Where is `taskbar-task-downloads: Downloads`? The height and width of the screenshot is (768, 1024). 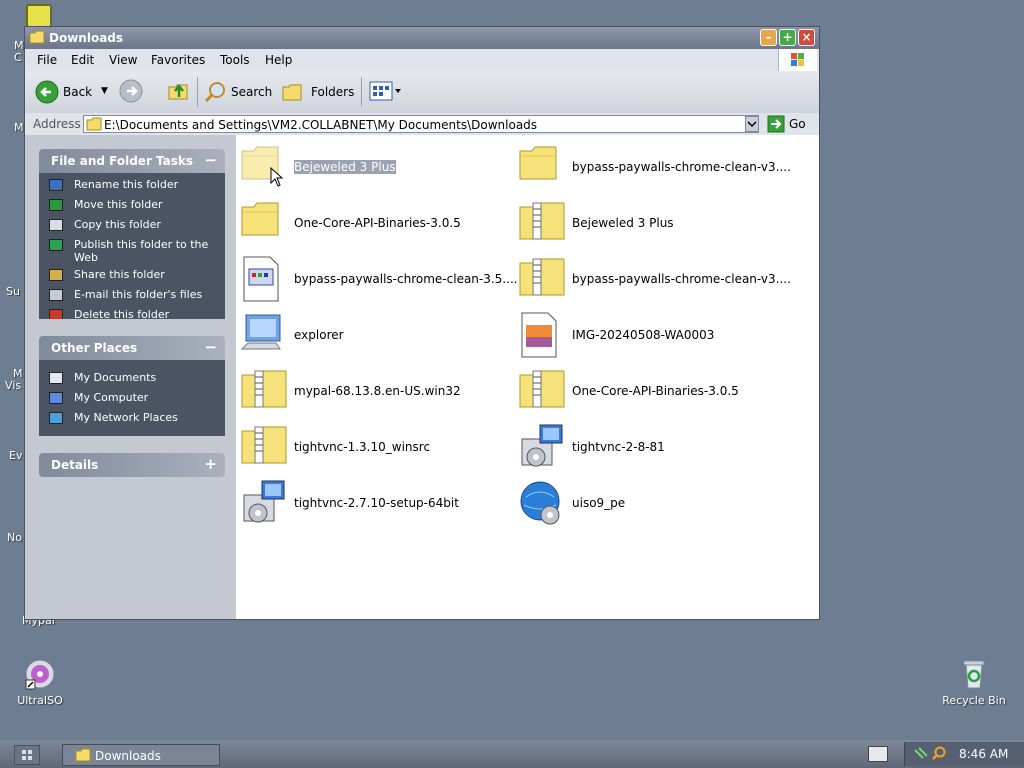
taskbar-task-downloads: Downloads is located at coordinates (141, 755).